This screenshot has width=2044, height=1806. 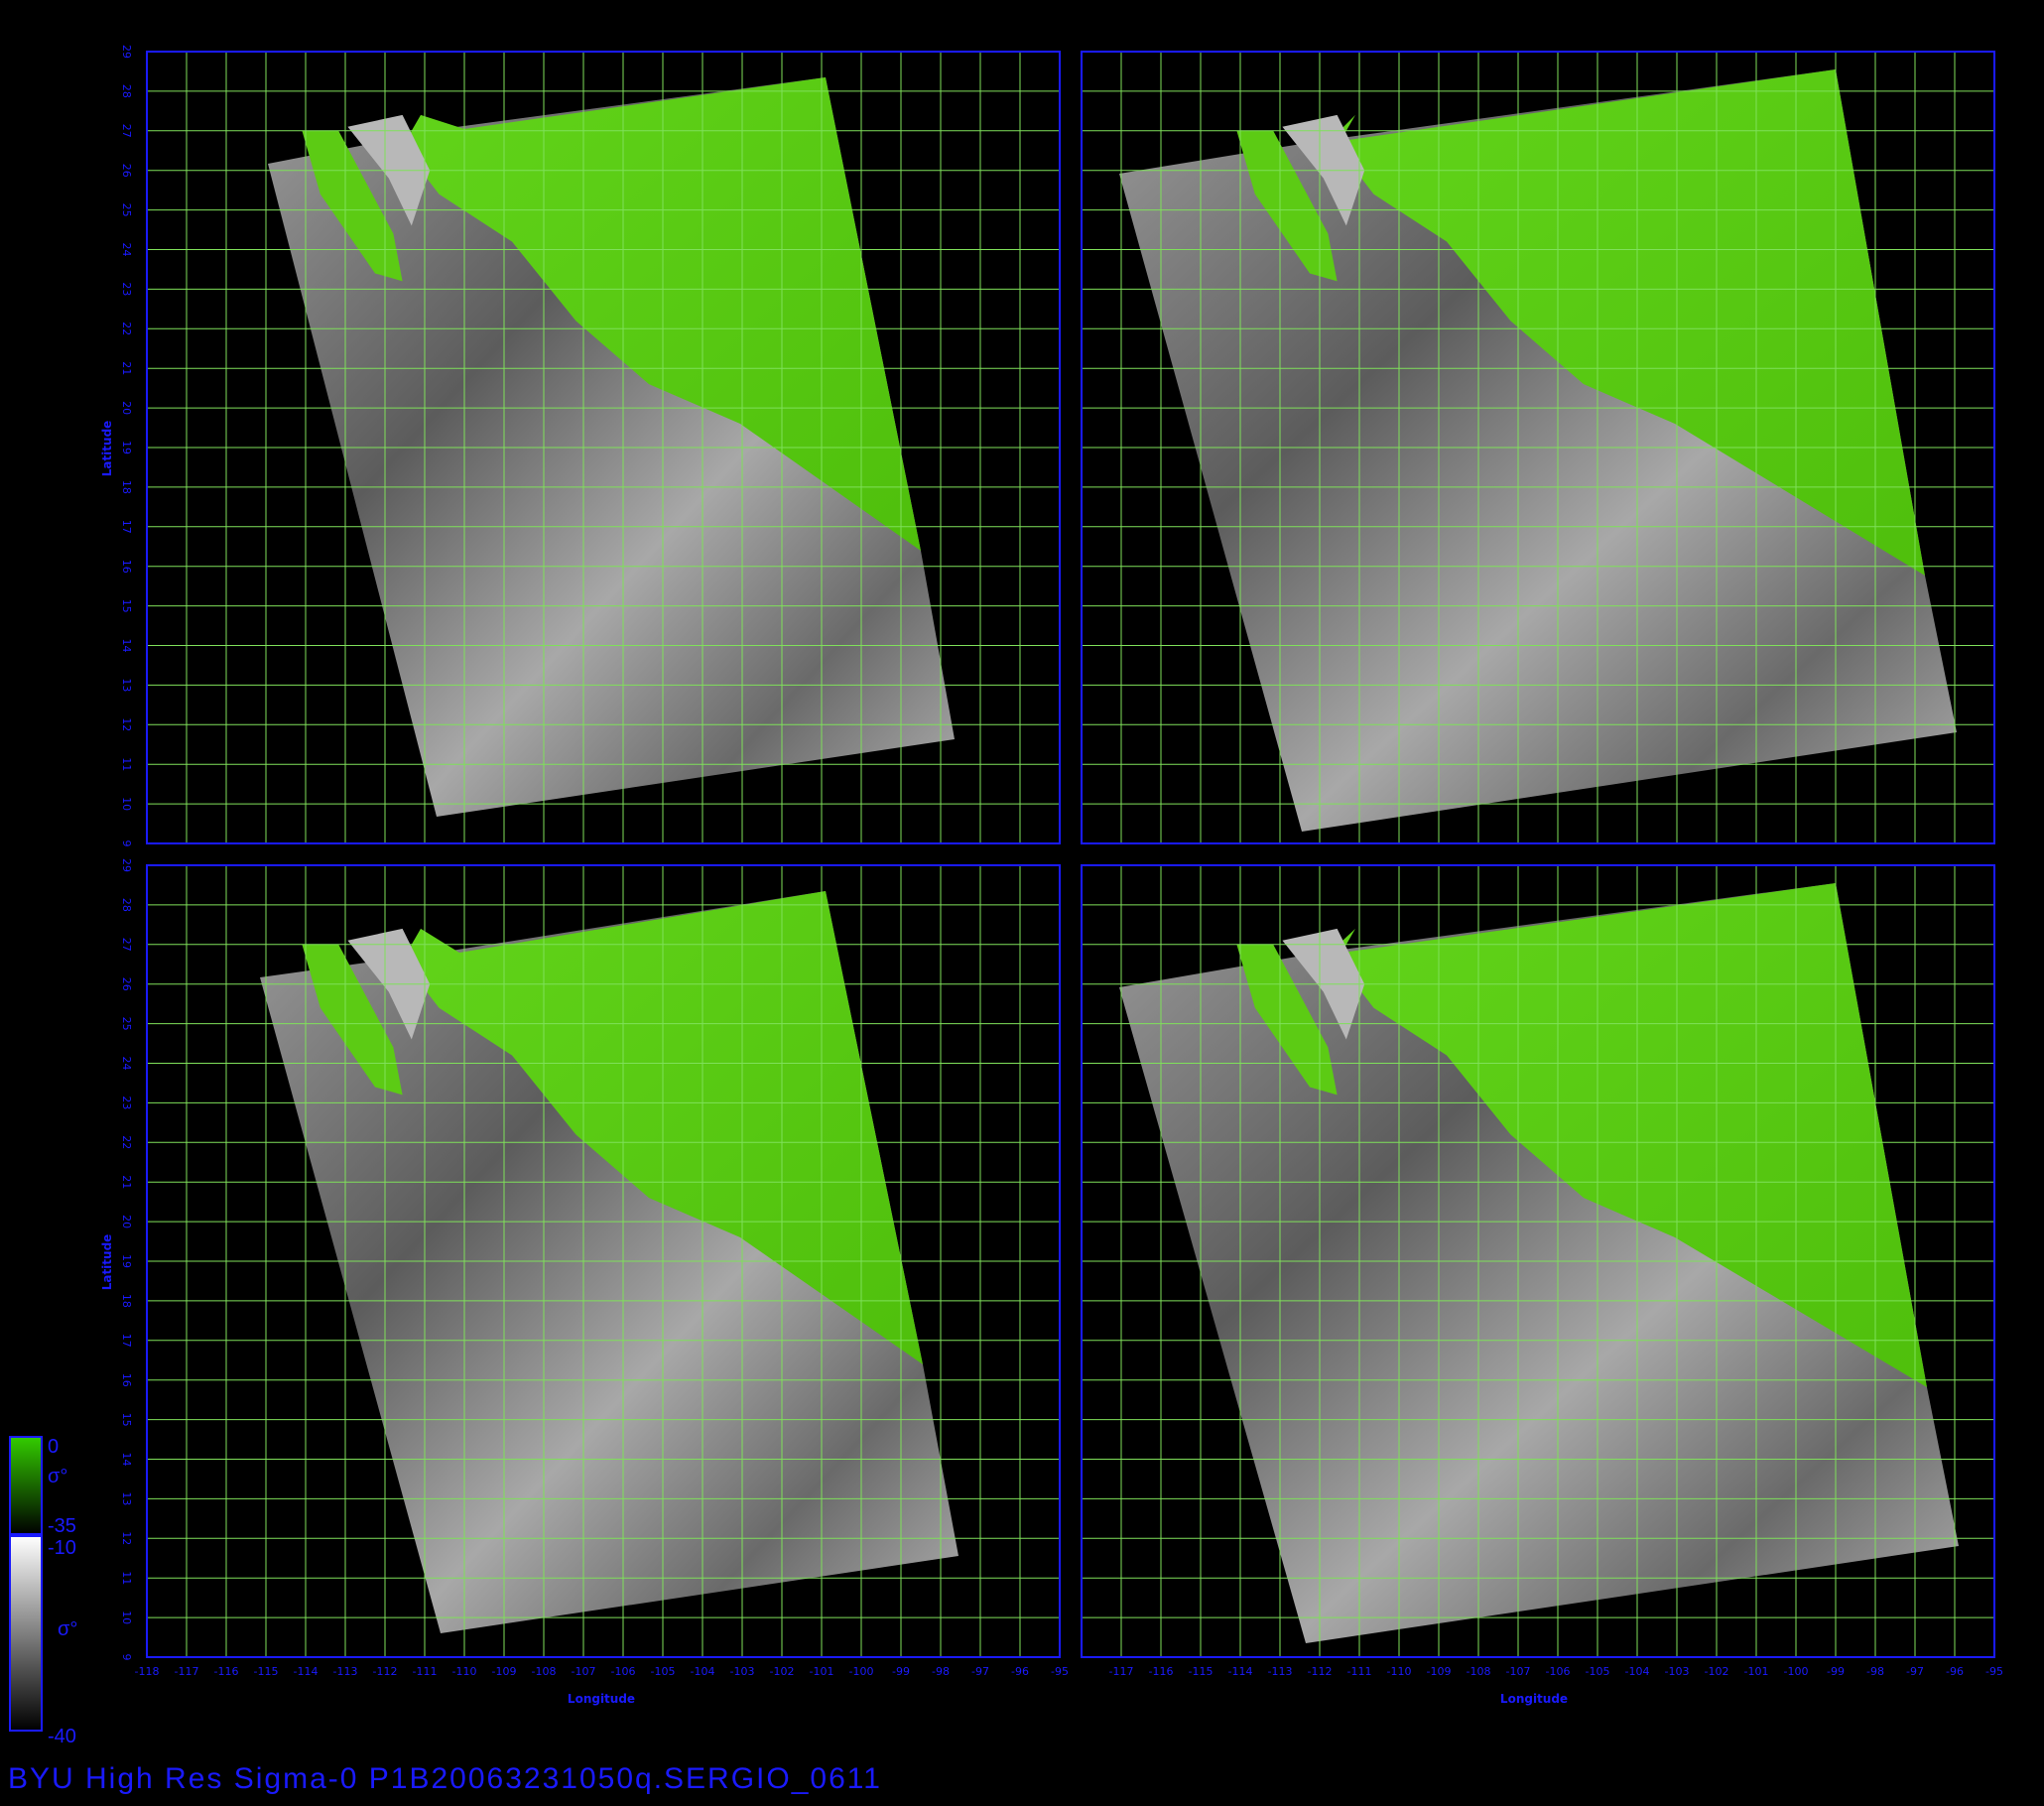 I want to click on lon-tick-label: -118, so click(x=147, y=1672).